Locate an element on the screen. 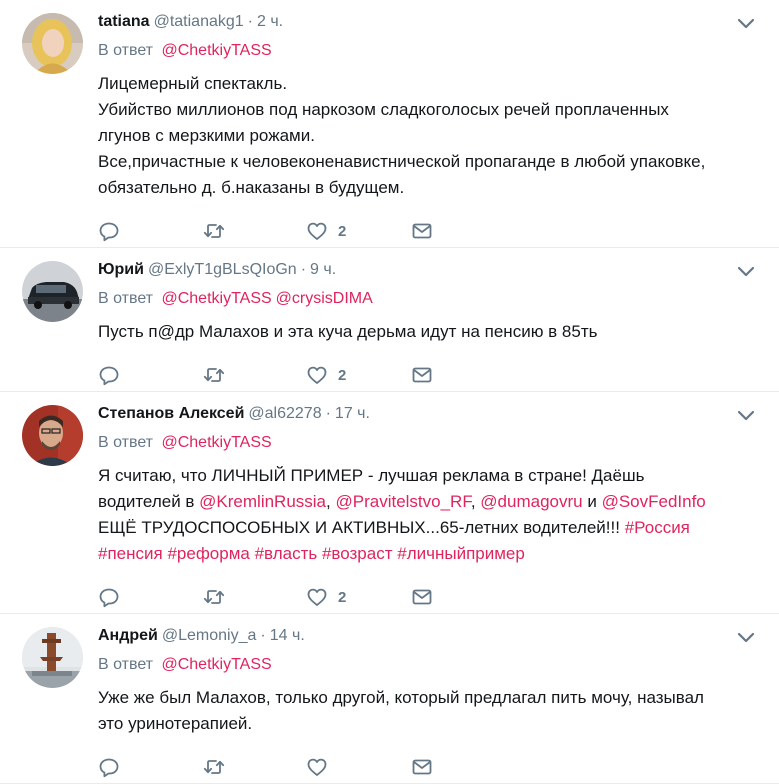 Image resolution: width=779 pixels, height=784 pixels. mention-link: @Pravitelstvo_RF is located at coordinates (402, 501).